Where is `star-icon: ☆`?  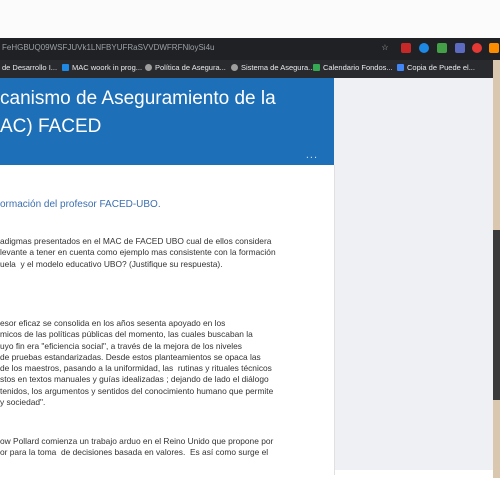
star-icon: ☆ is located at coordinates (385, 48).